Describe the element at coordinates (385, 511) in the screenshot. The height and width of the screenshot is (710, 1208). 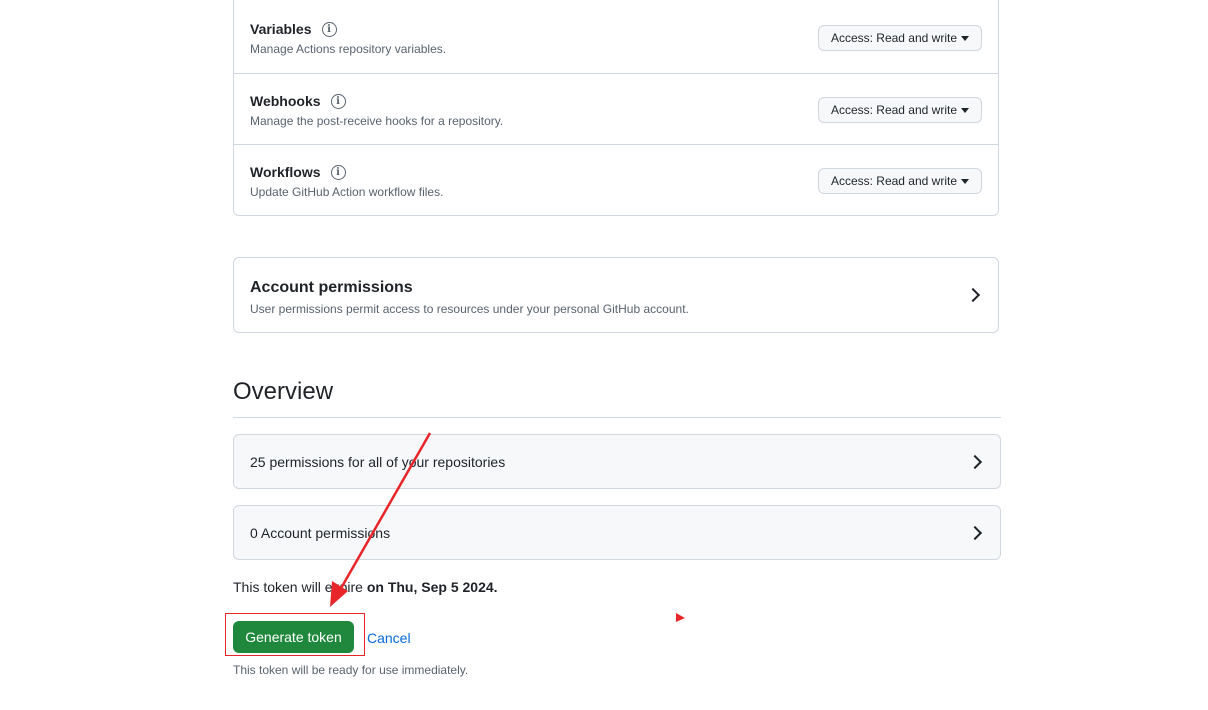
I see `annotation-arrow-line` at that location.